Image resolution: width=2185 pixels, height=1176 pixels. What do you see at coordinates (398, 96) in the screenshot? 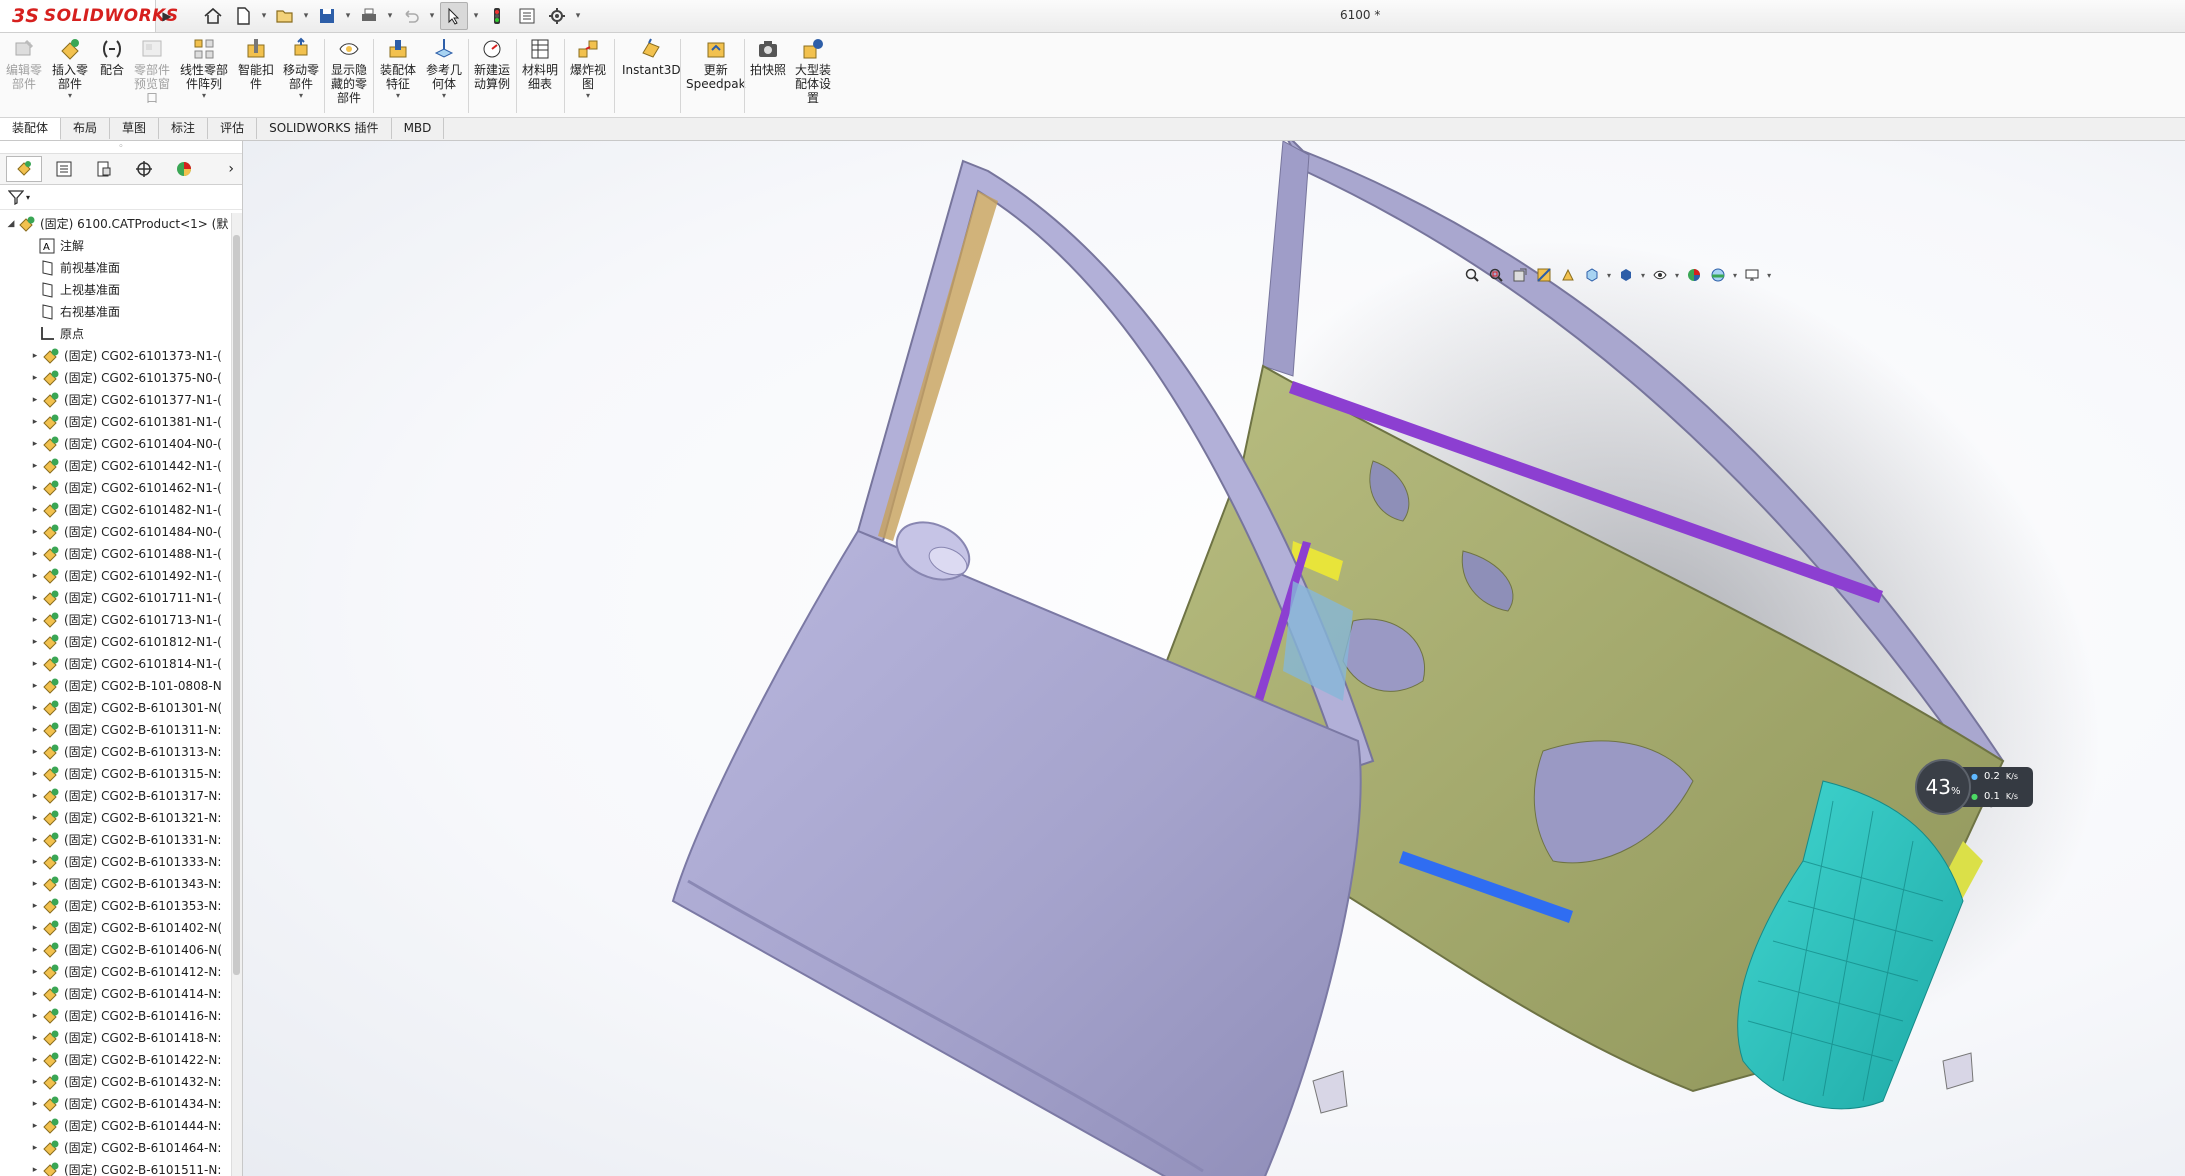
I see `assembly-feature-dropdown-icon: ▾` at bounding box center [398, 96].